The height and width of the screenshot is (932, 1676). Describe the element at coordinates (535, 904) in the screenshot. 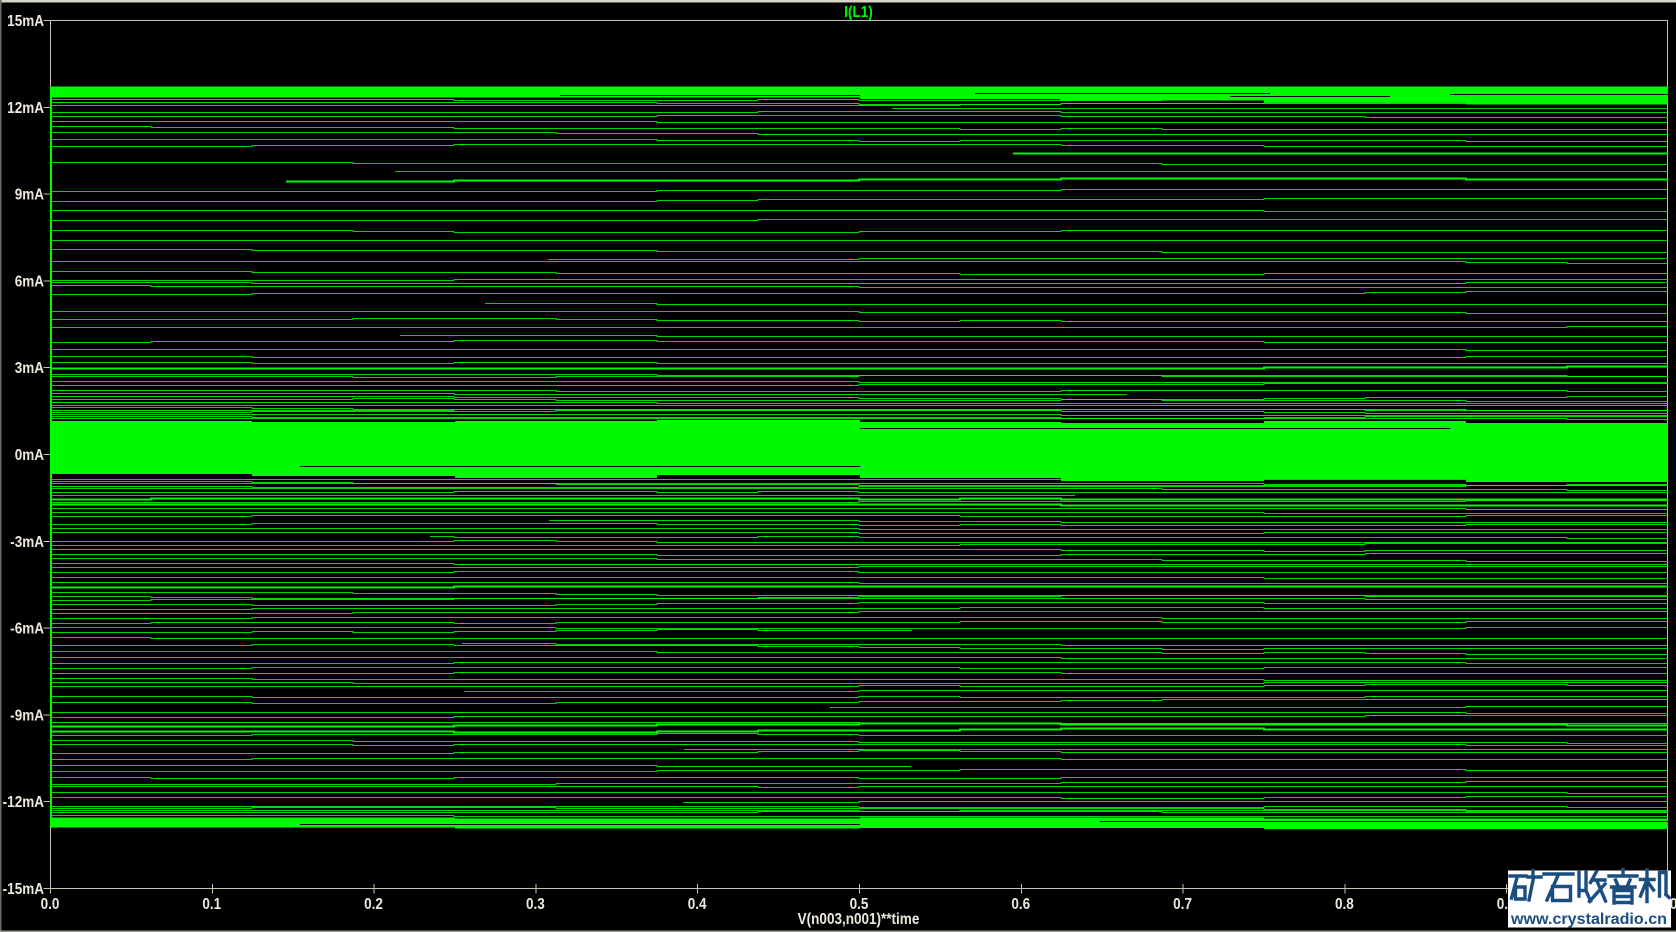

I see `svg-text: 0.3` at that location.